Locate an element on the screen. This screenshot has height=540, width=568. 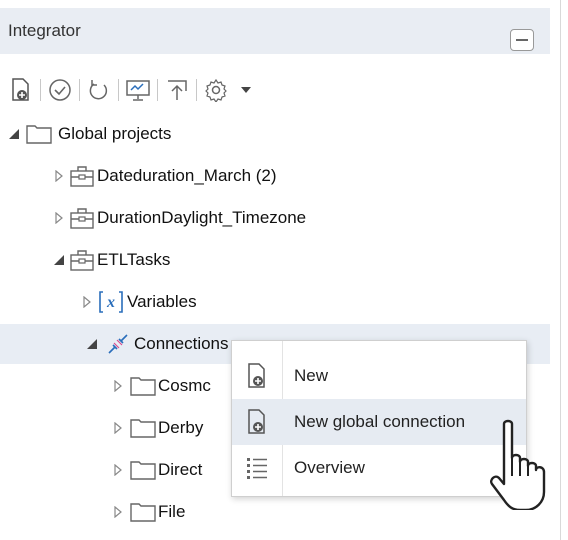
tree-node-label: DurationDaylight_Timezone is located at coordinates (202, 217).